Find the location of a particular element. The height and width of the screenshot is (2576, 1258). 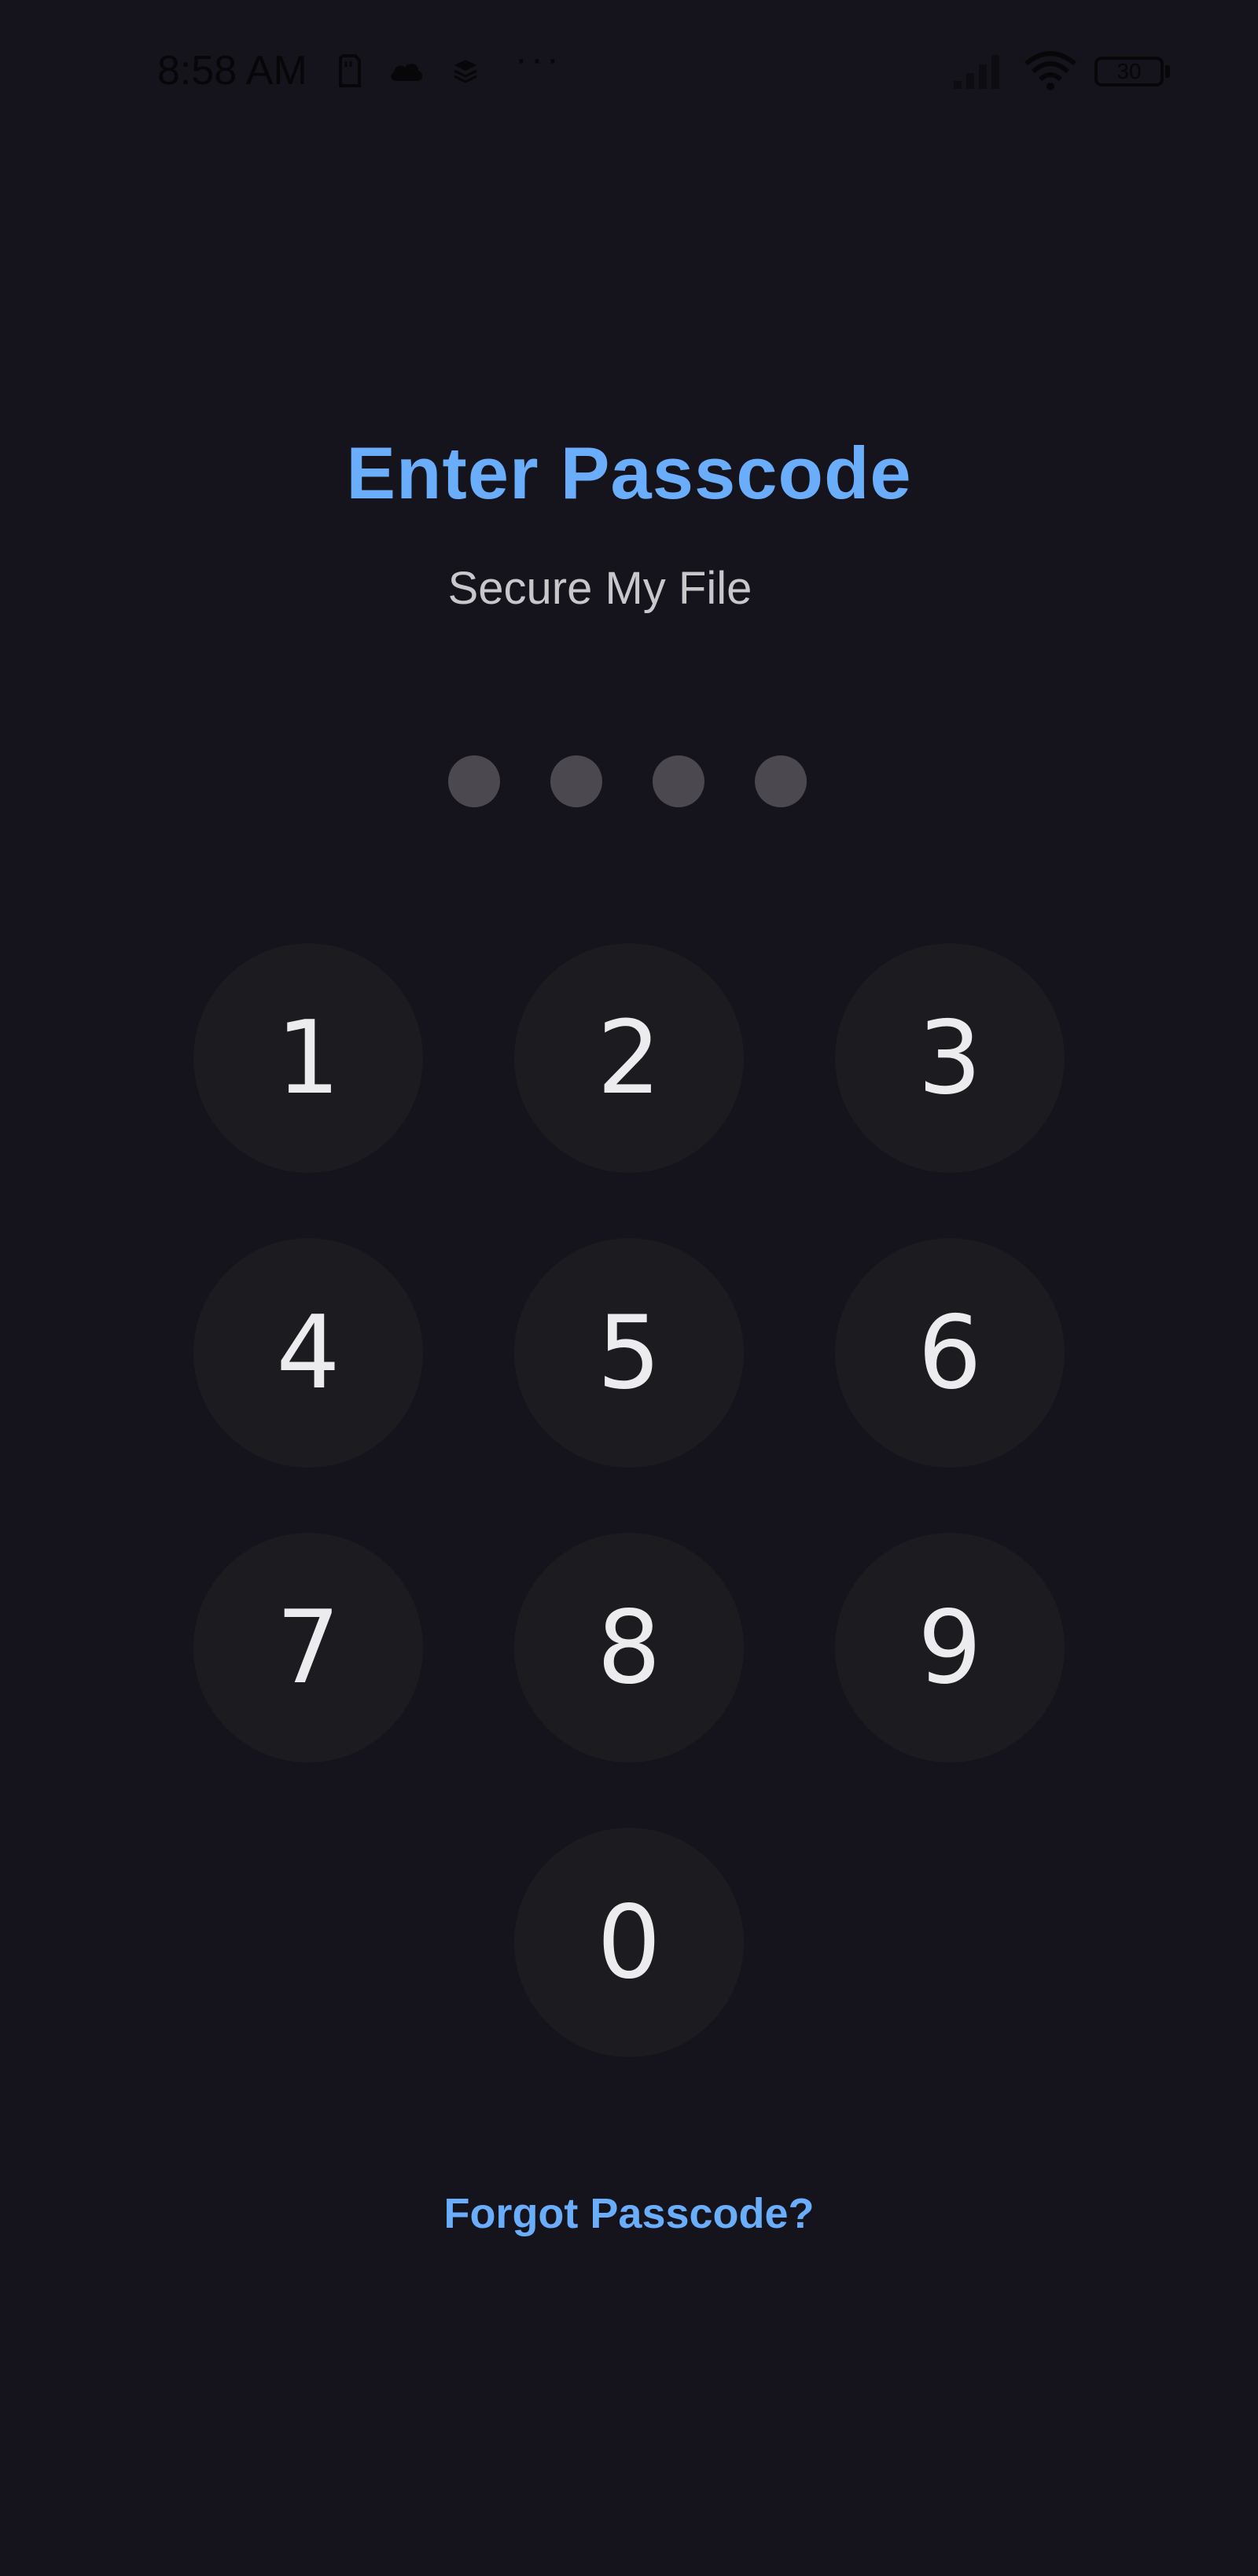

key-0: 0 is located at coordinates (629, 1942).